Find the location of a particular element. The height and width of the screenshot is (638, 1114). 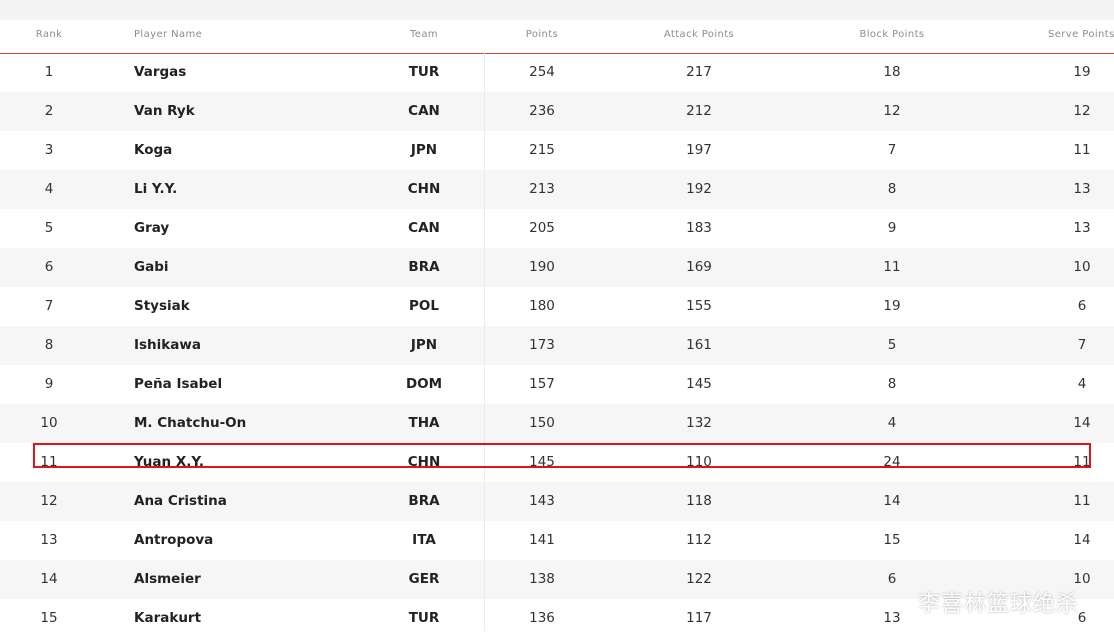

table-row: 8 Ishikawa JPN 173 161 5 7 is located at coordinates (557, 345).